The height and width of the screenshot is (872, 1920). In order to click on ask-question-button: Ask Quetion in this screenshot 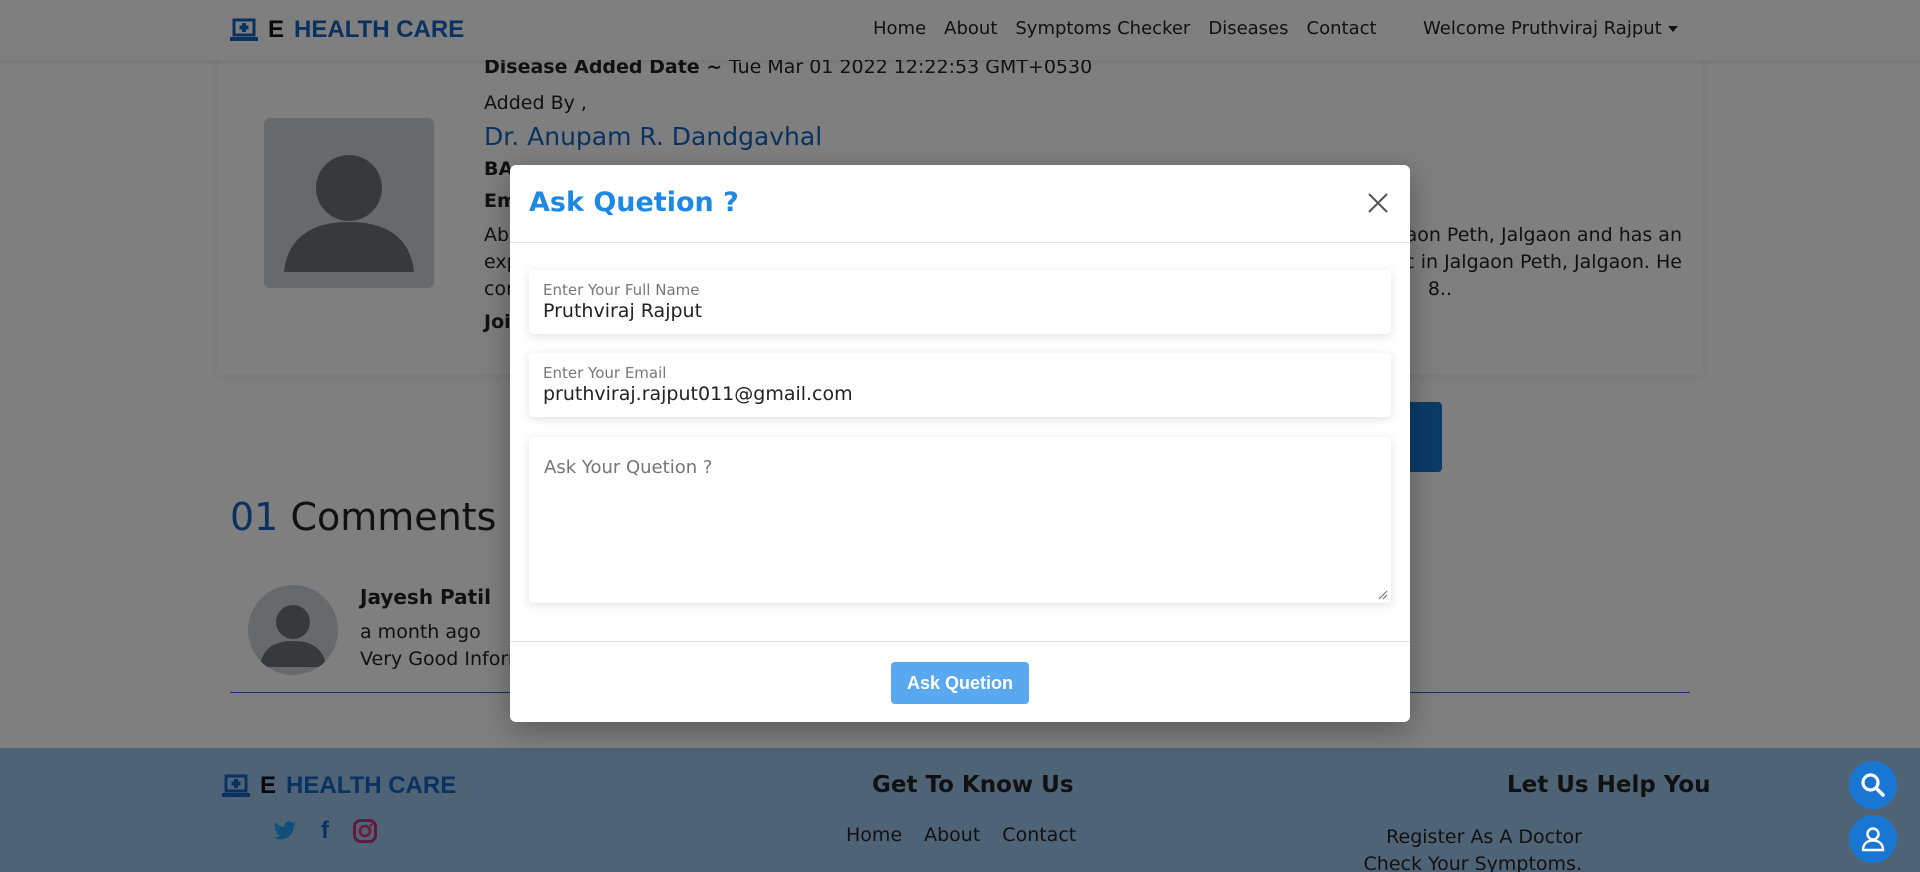, I will do `click(960, 683)`.